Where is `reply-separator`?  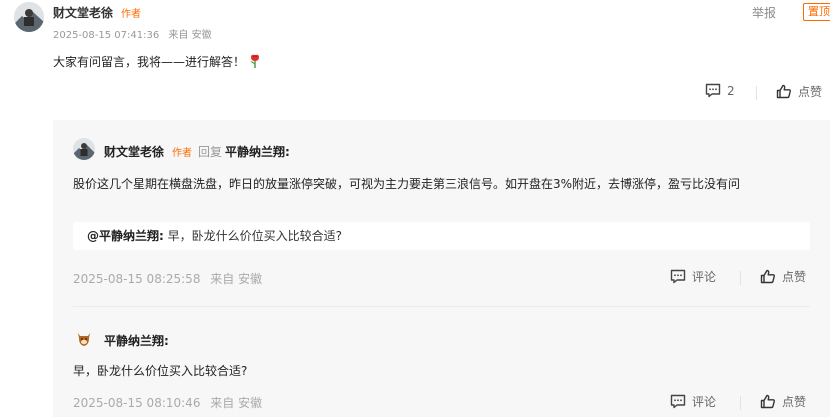
reply-separator is located at coordinates (441, 306).